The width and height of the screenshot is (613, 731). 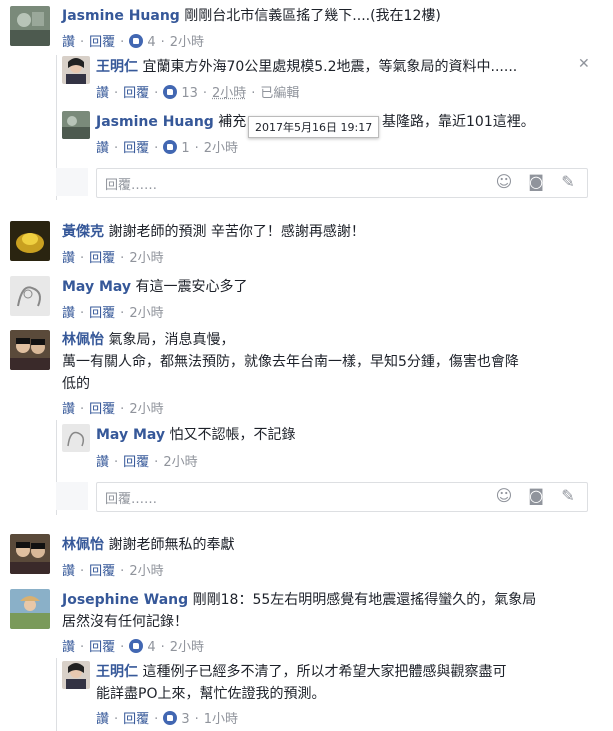 I want to click on edited-label: 已編輯, so click(x=279, y=93).